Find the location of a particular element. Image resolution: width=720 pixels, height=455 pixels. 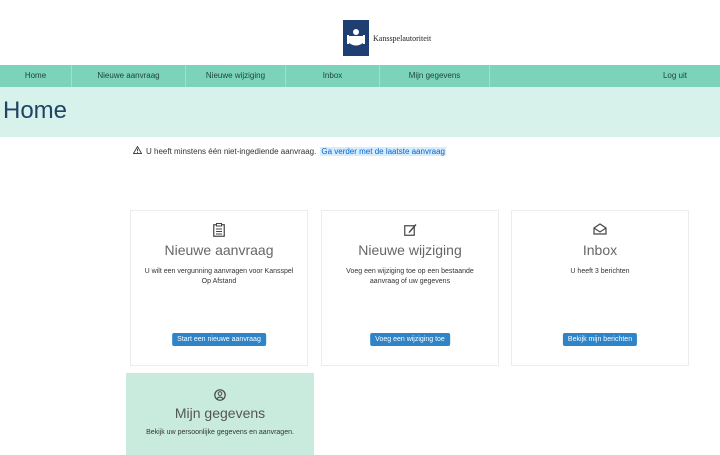

nav-item-nieuwe-wijziging: Nieuwe wijziging is located at coordinates (236, 76).